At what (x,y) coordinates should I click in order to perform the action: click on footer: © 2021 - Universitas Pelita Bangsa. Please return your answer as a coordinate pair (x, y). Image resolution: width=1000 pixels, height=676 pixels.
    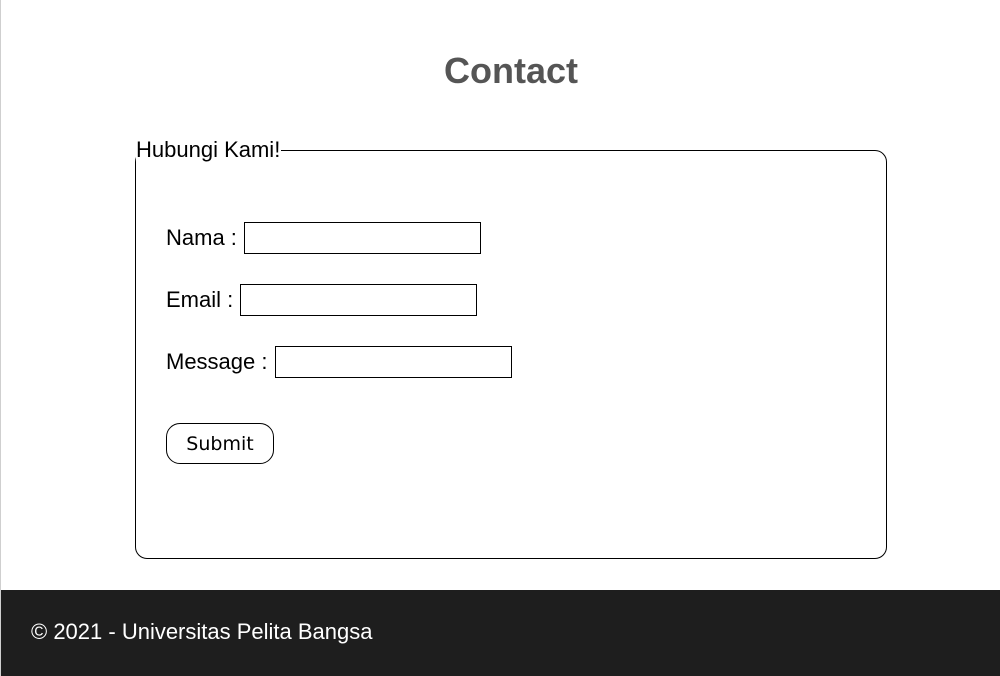
    Looking at the image, I should click on (500, 633).